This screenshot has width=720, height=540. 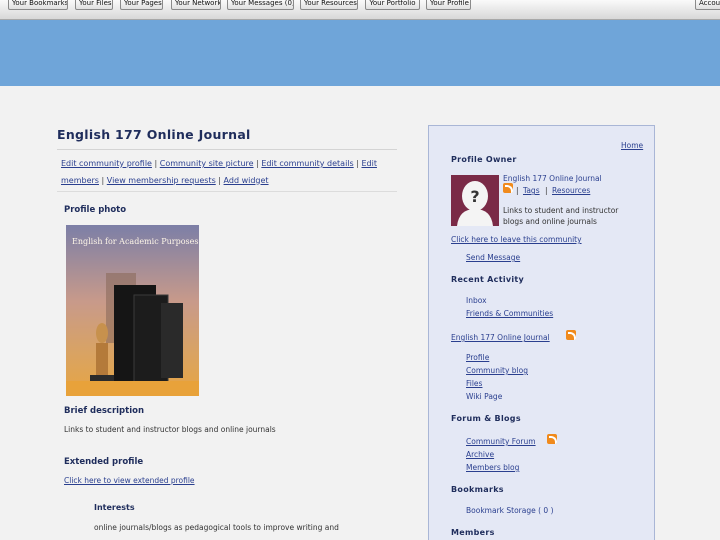 I want to click on your-files-button: Your Files, so click(x=94, y=5).